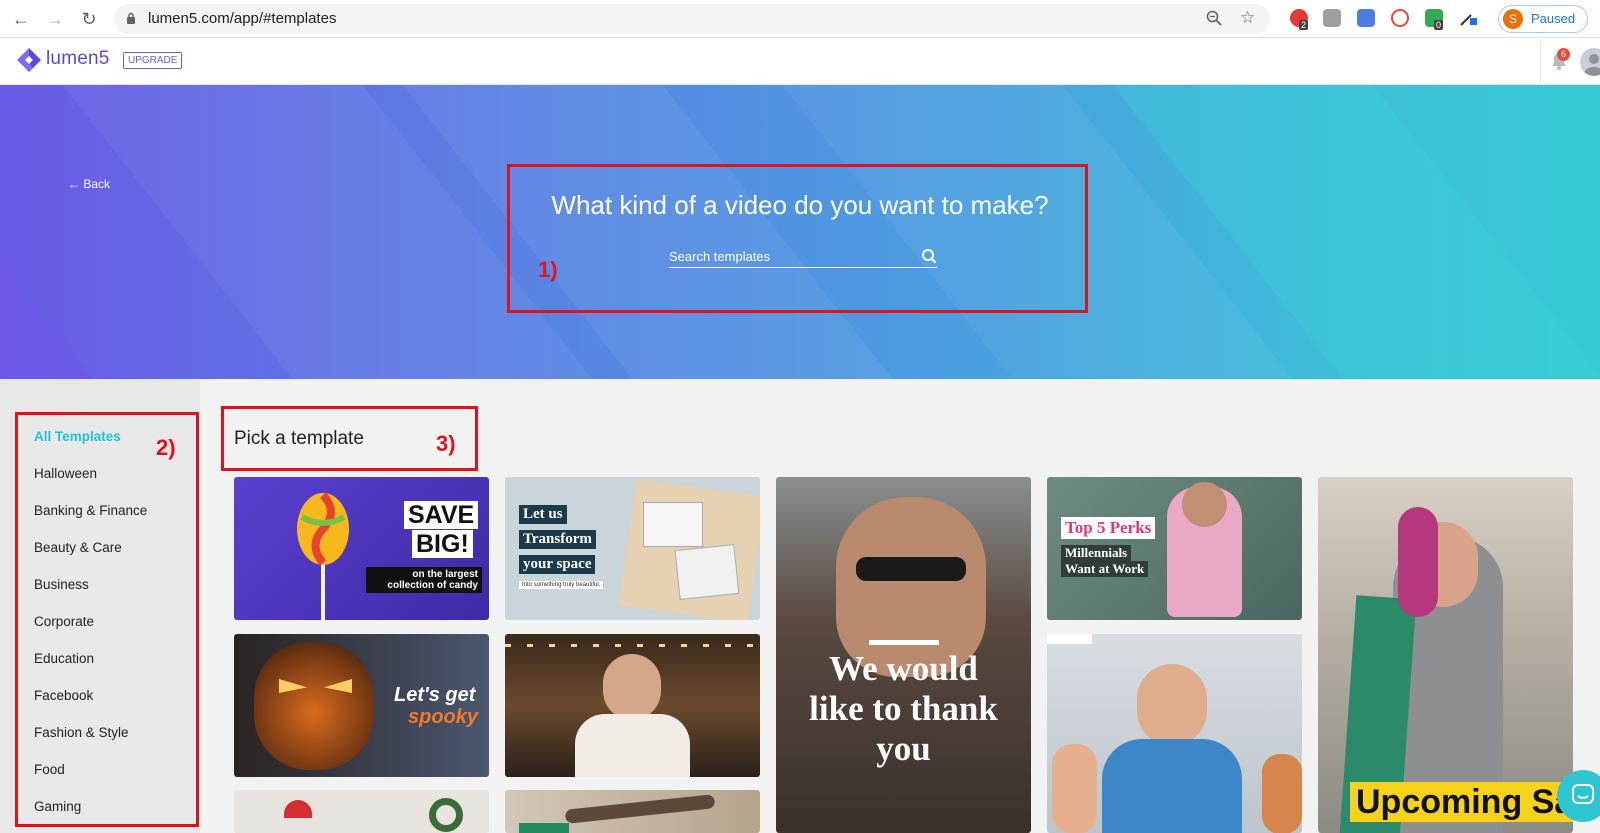 Image resolution: width=1600 pixels, height=833 pixels. I want to click on template-card-spooky: Let's get spooky, so click(361, 705).